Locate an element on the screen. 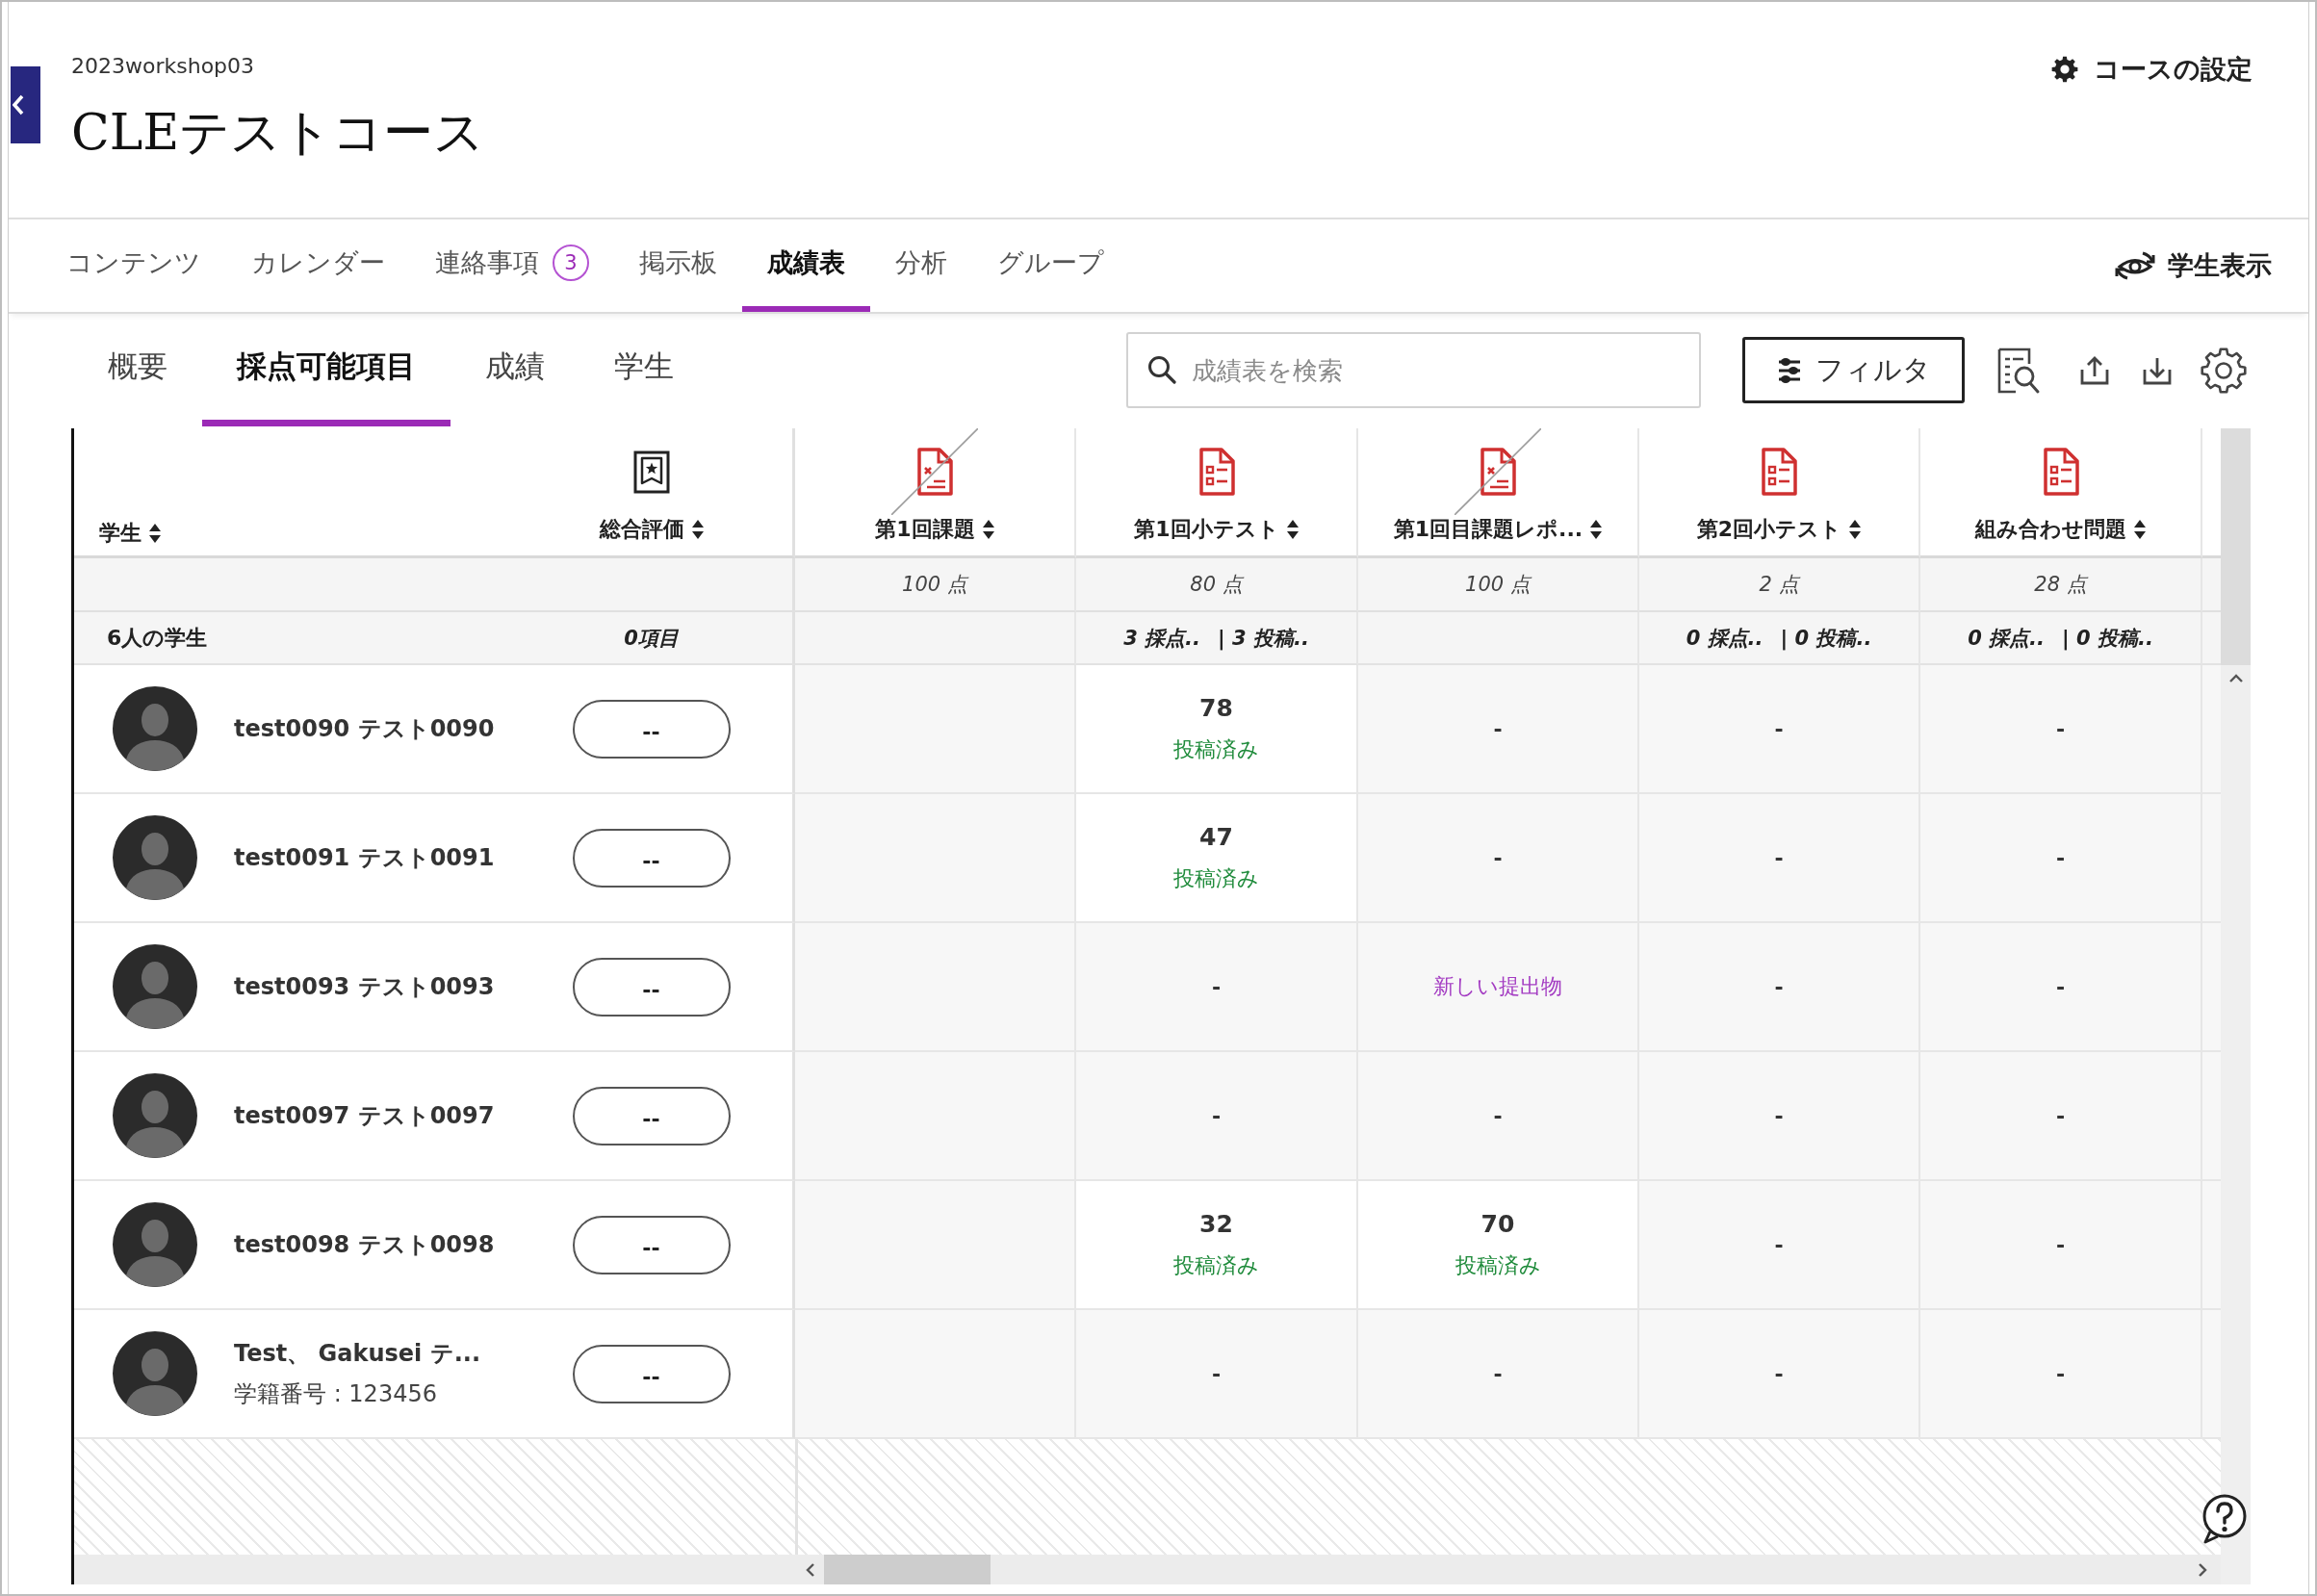 This screenshot has width=2317, height=1596. gradebook-tab: 成績 is located at coordinates (515, 370).